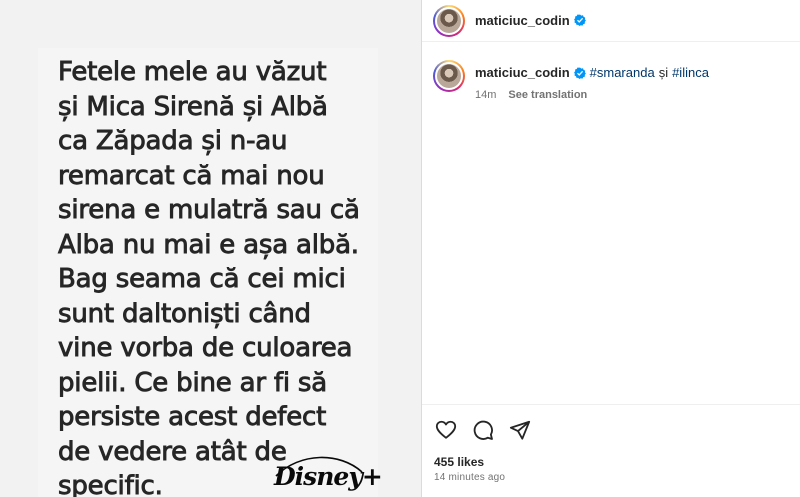  I want to click on comment-button, so click(483, 430).